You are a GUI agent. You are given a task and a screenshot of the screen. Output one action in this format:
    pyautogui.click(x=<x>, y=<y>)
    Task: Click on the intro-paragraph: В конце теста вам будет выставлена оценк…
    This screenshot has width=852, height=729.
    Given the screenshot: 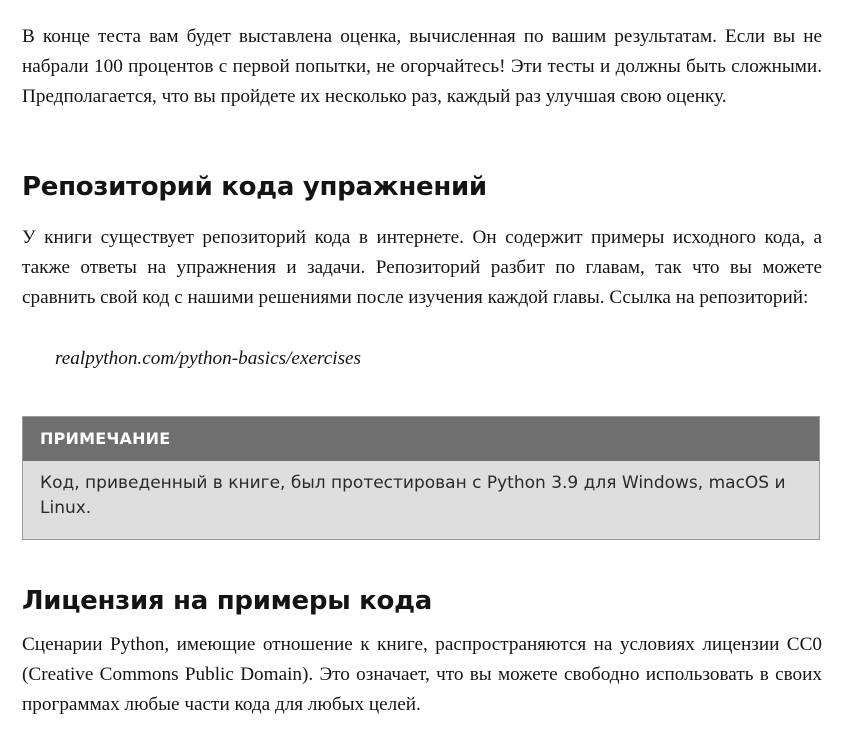 What is the action you would take?
    pyautogui.click(x=422, y=66)
    